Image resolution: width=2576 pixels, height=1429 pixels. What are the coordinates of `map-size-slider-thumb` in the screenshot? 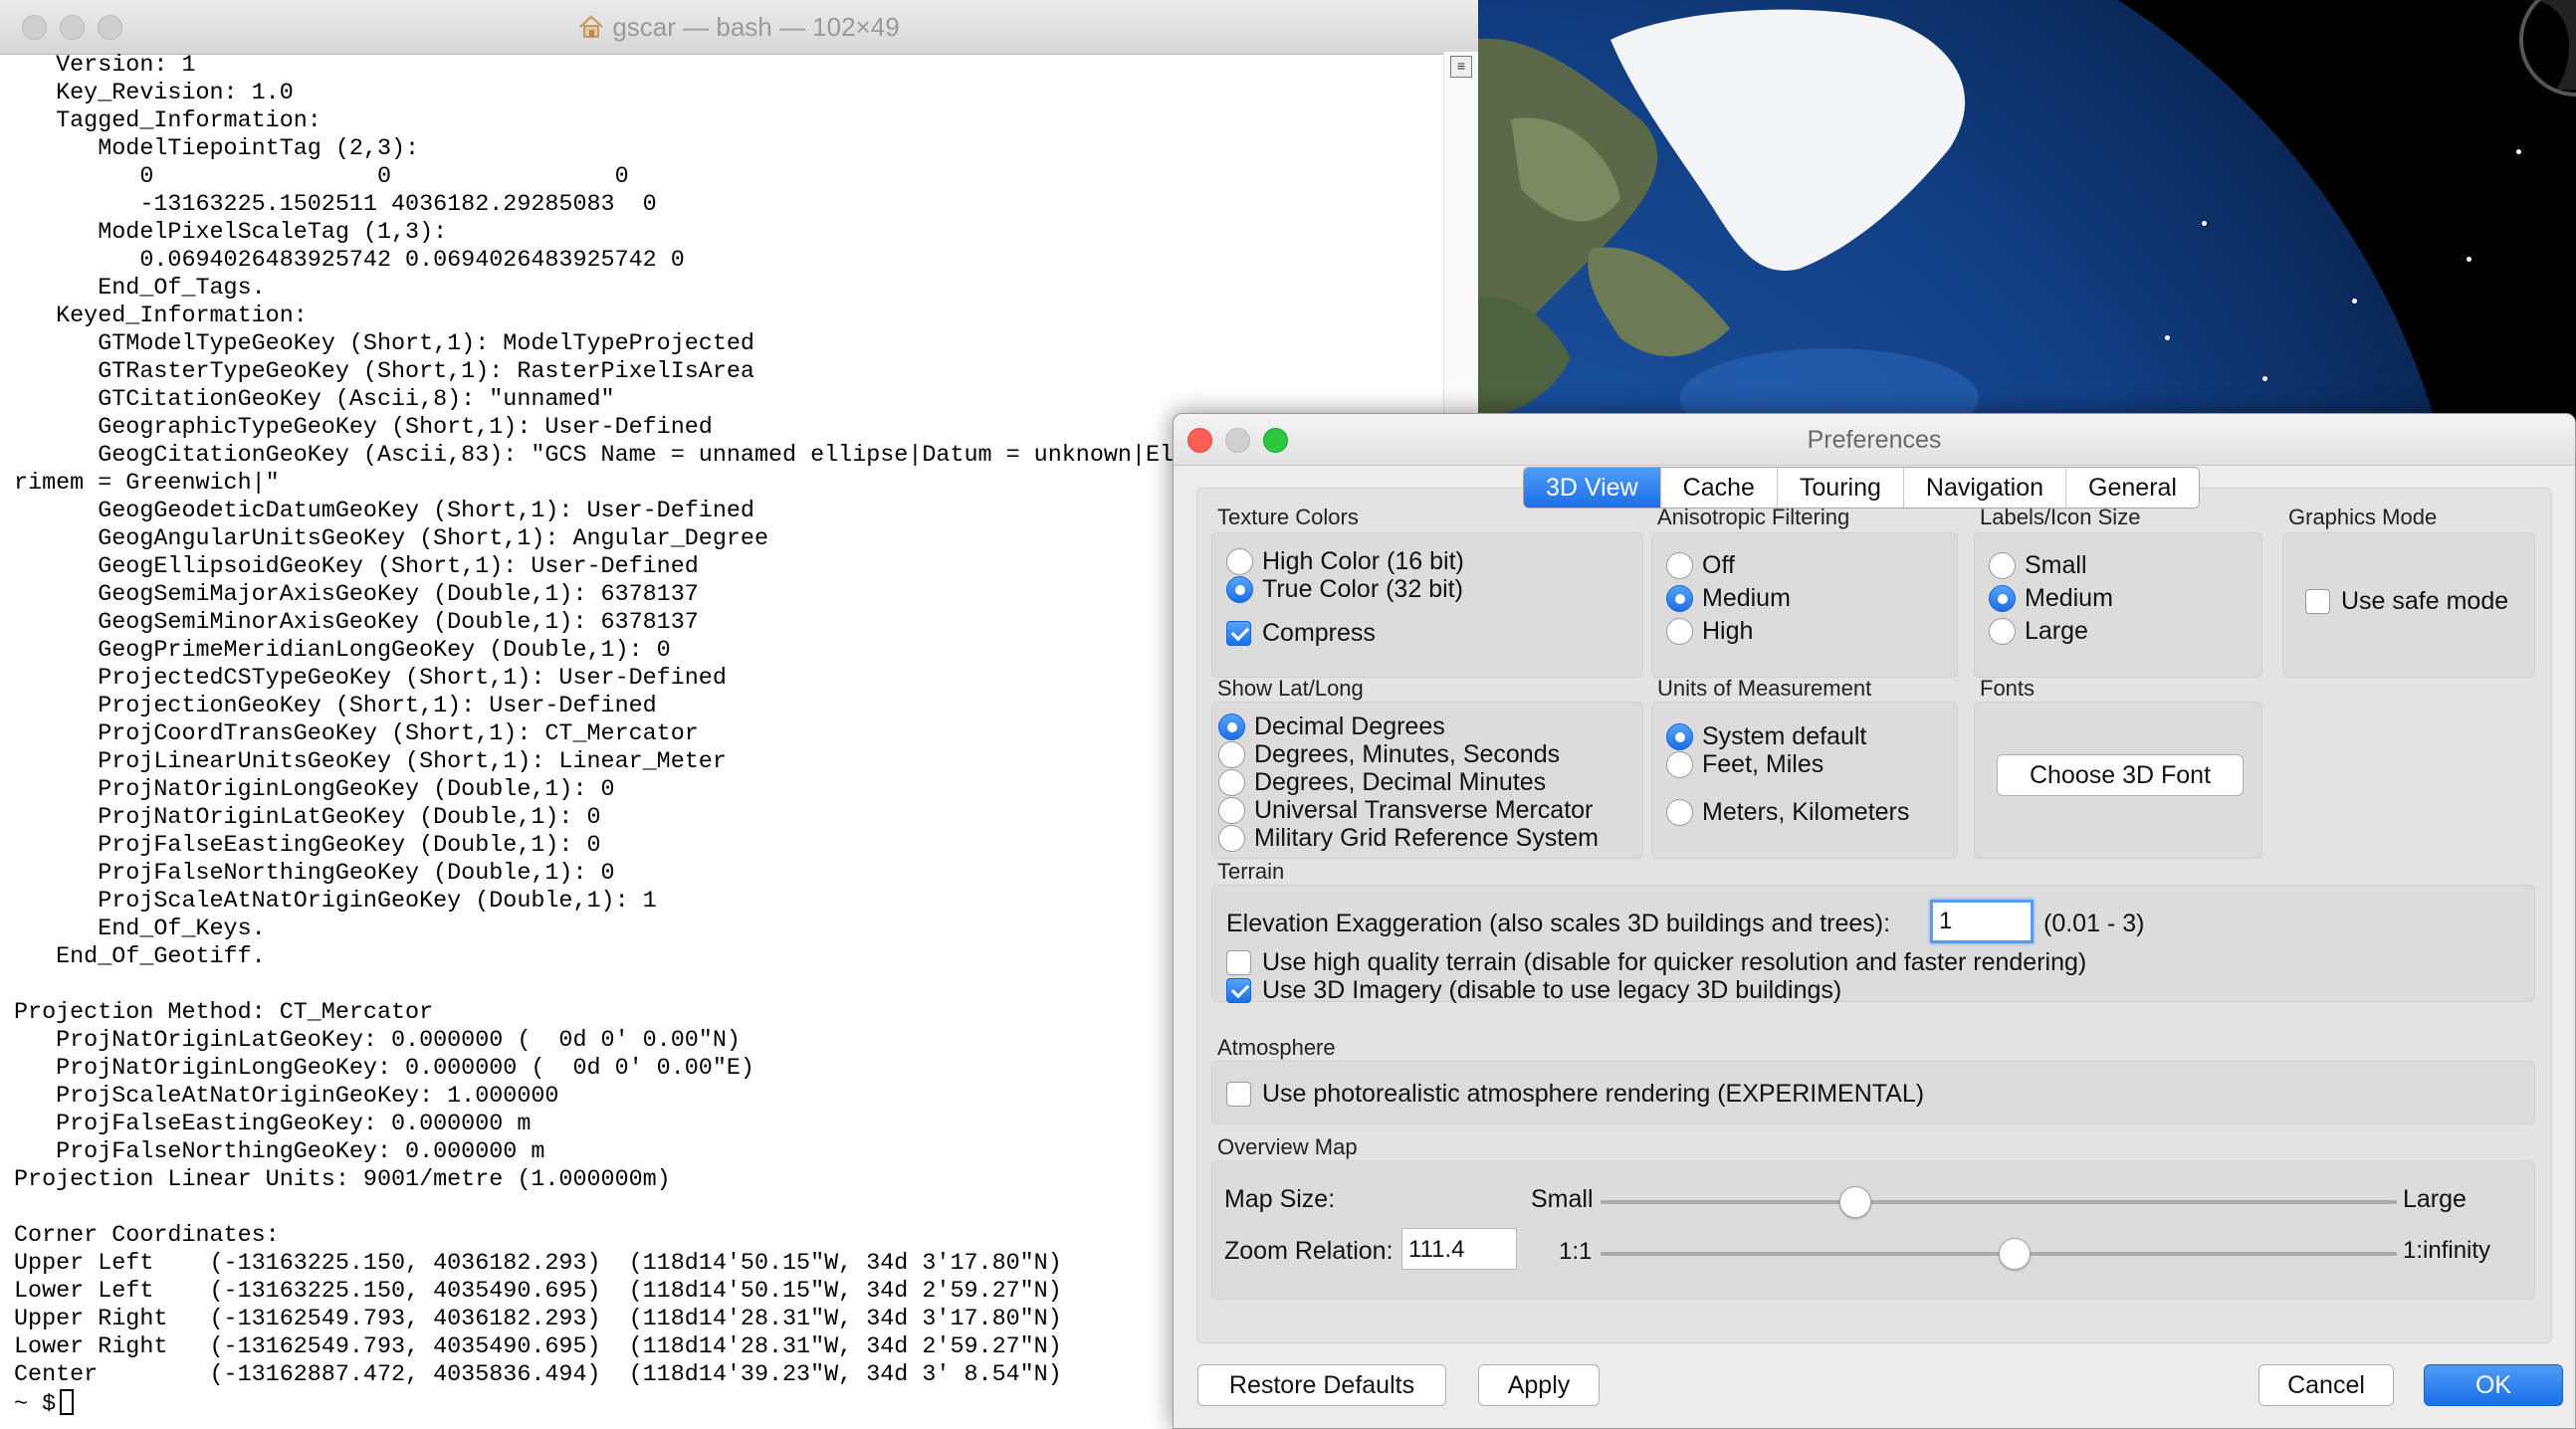 It's located at (1855, 1202).